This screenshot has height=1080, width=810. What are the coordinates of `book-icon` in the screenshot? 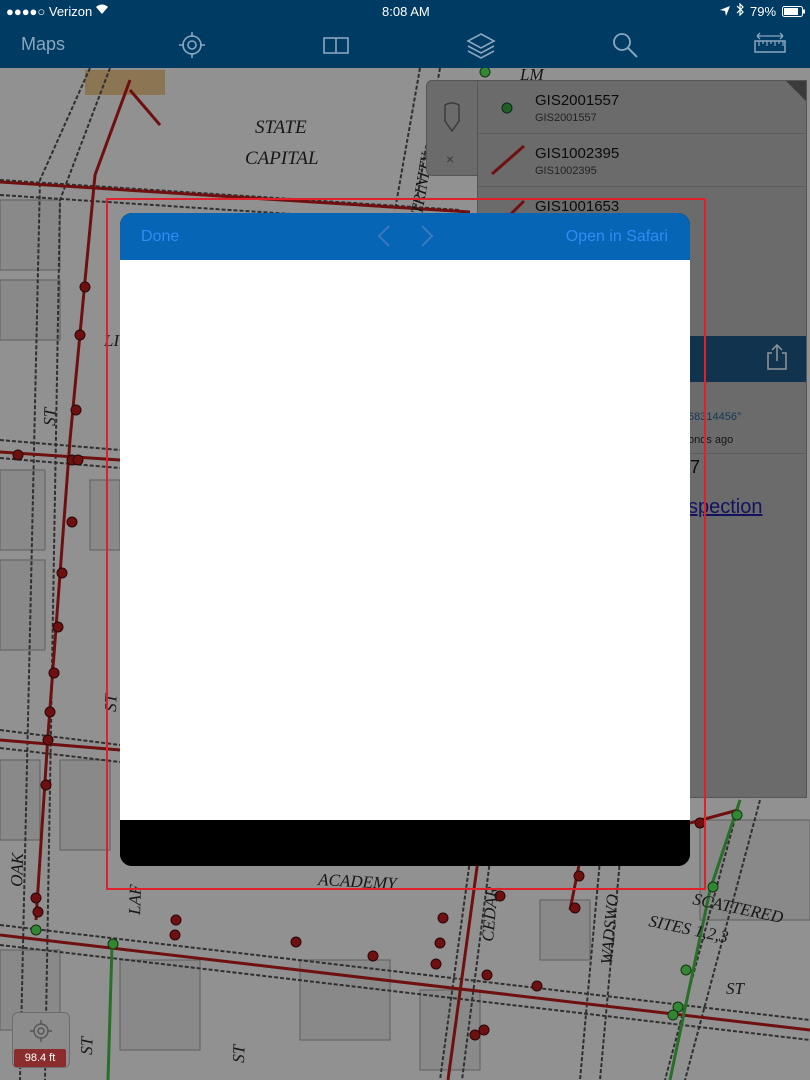 It's located at (336, 45).